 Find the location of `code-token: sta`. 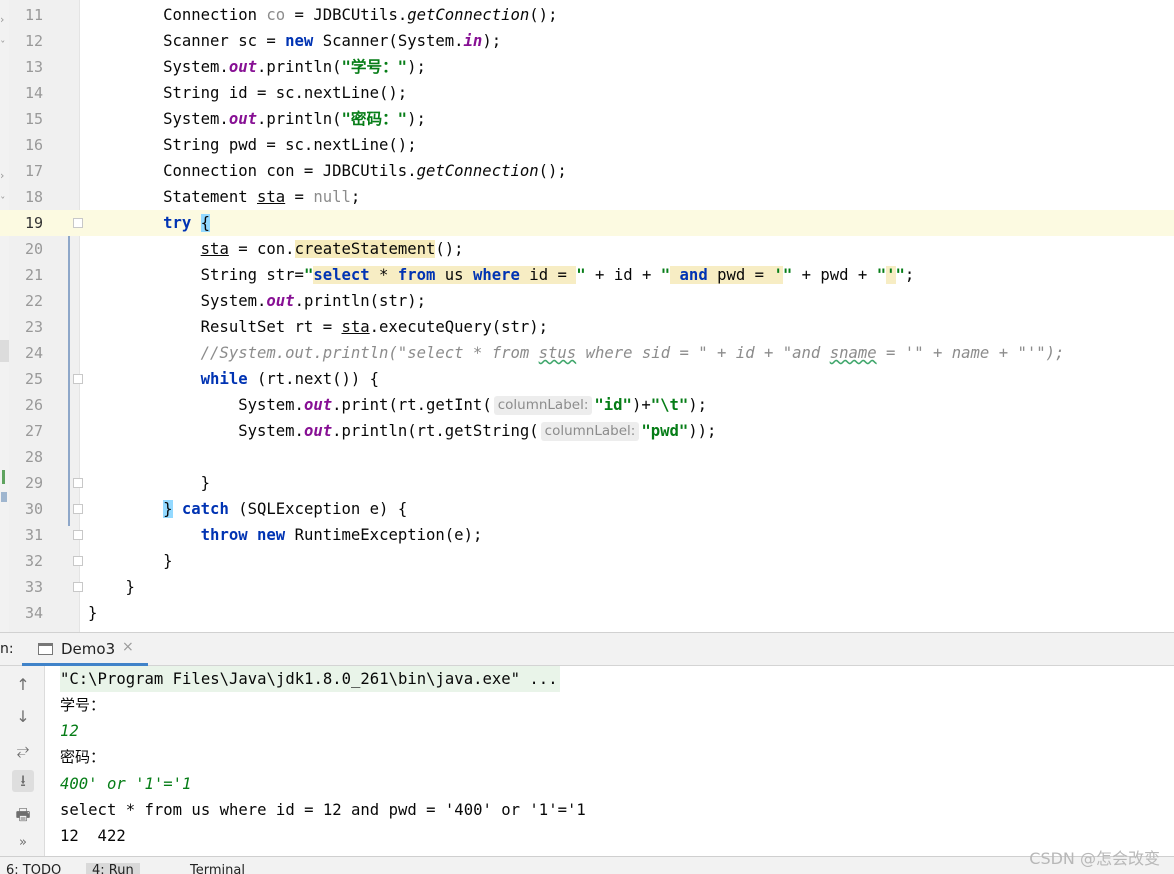

code-token: sta is located at coordinates (355, 327).